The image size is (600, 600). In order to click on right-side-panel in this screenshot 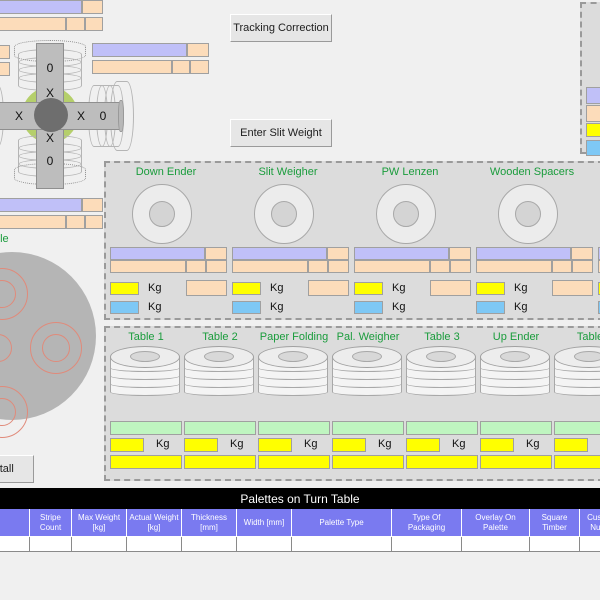, I will do `click(590, 79)`.